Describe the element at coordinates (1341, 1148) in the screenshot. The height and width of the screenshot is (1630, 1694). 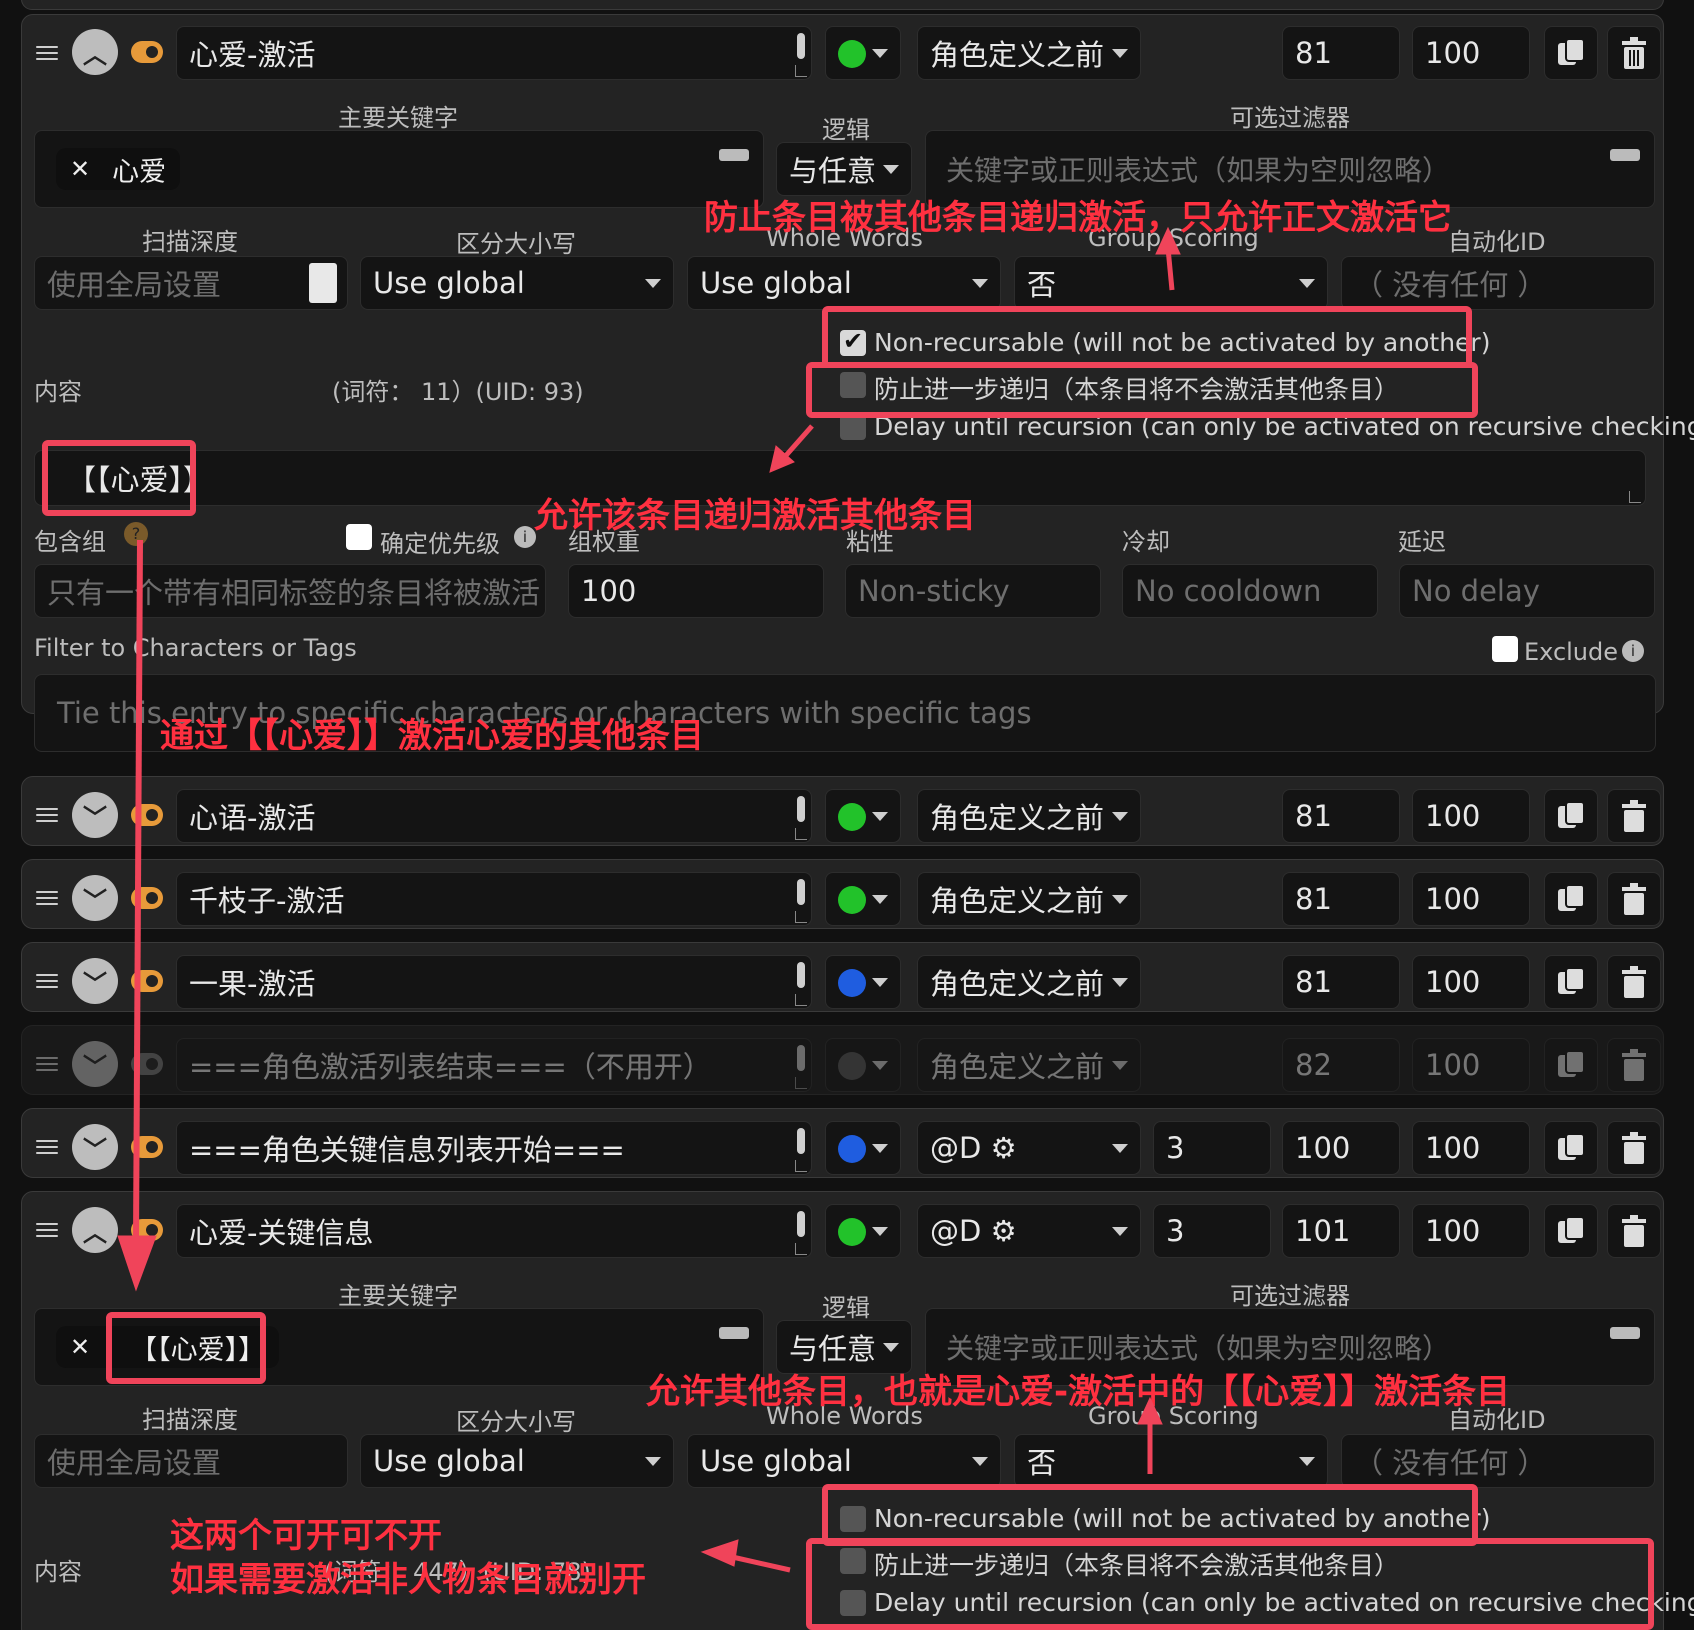
I see `order-input: 100` at that location.